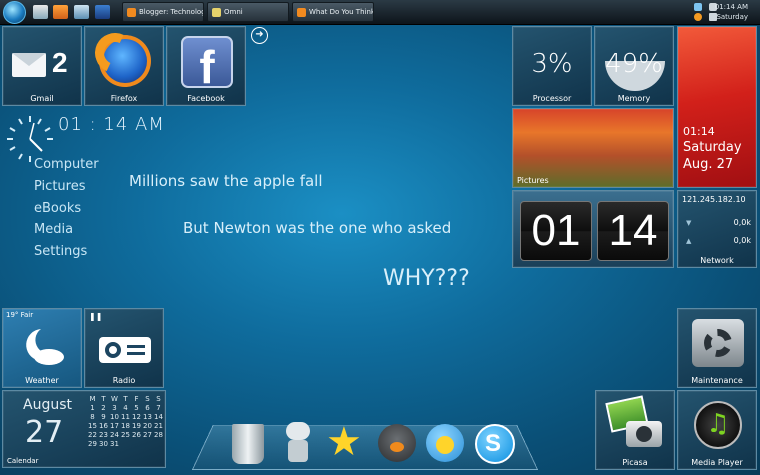  What do you see at coordinates (103, 444) in the screenshot?
I see `calendar-date: 30` at bounding box center [103, 444].